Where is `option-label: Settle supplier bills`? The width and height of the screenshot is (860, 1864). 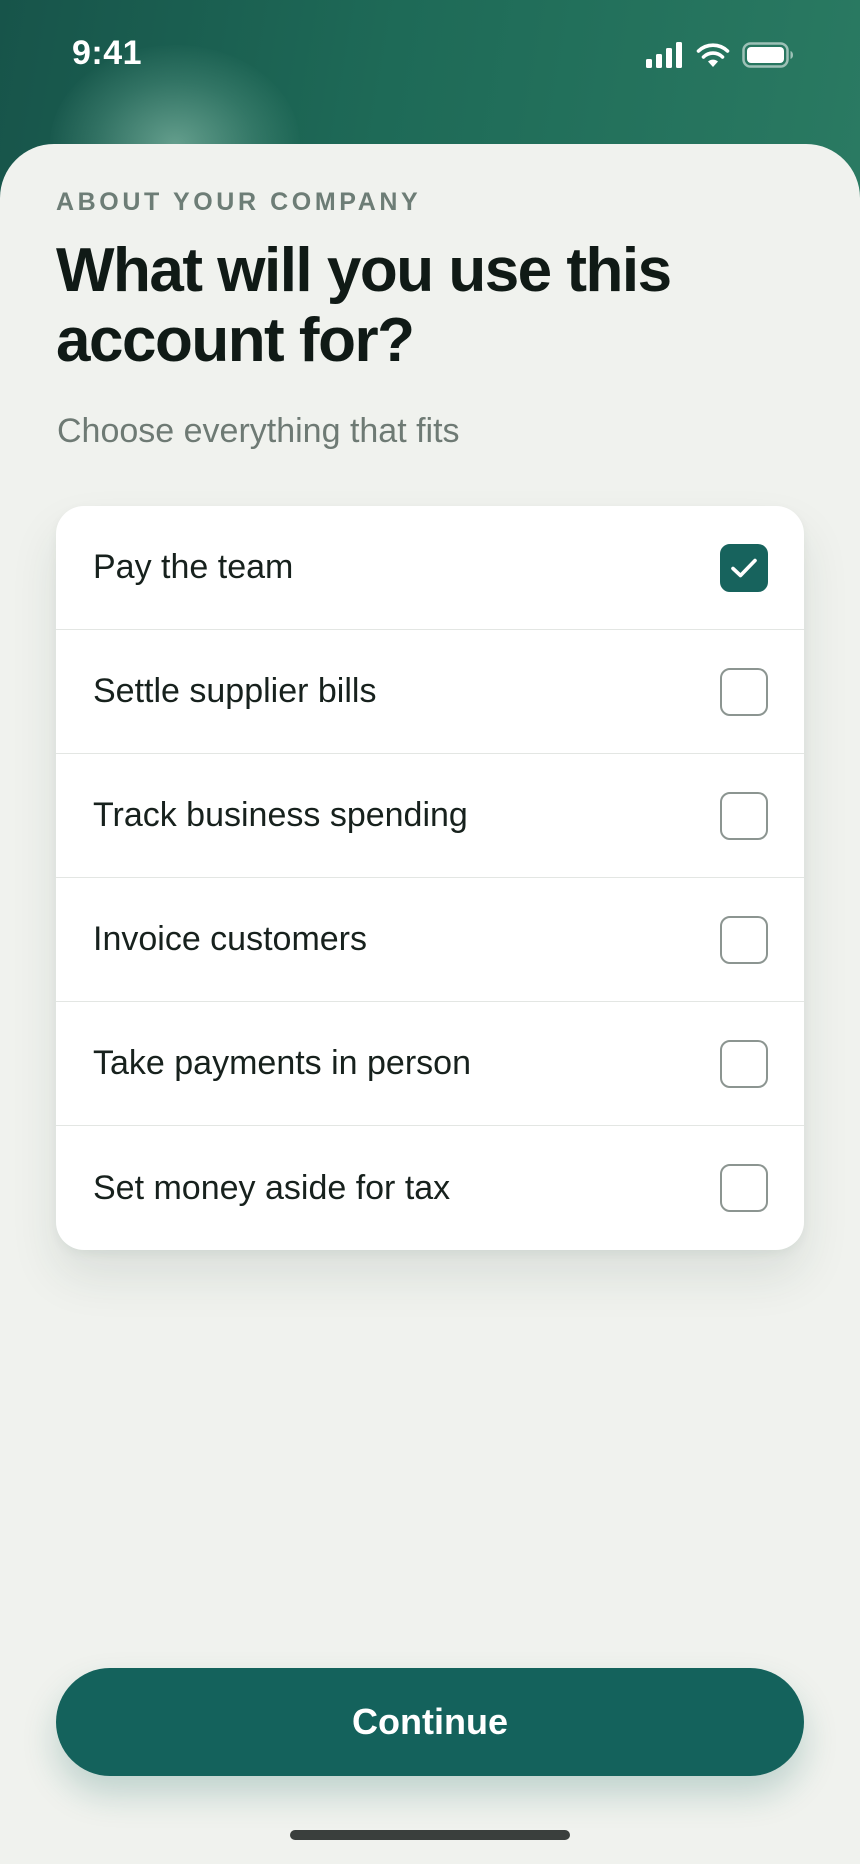 option-label: Settle supplier bills is located at coordinates (235, 691).